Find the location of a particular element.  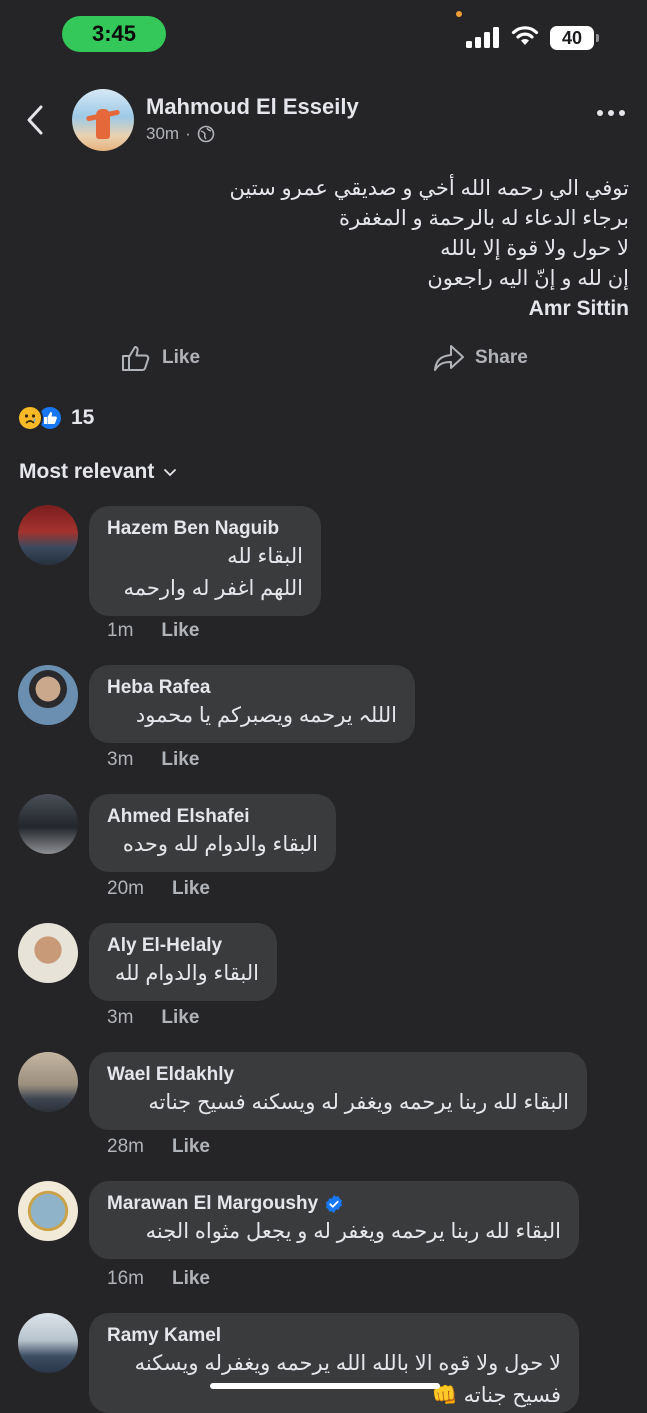

cellular-signal-icon is located at coordinates (483, 37).